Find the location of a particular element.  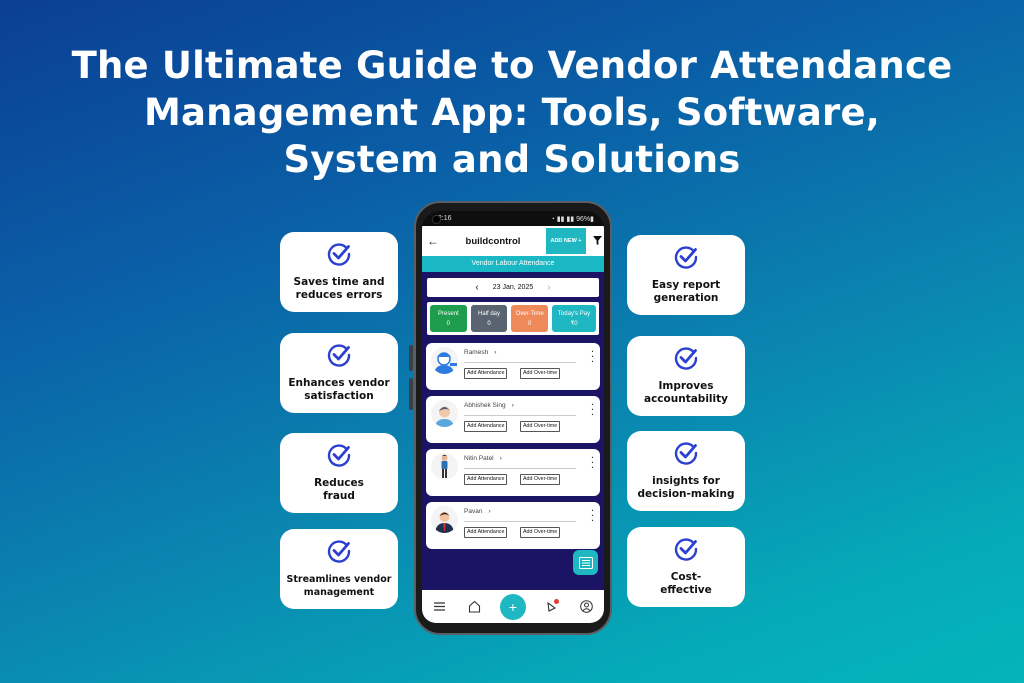

worker-name: Ramesh › is located at coordinates (480, 352).